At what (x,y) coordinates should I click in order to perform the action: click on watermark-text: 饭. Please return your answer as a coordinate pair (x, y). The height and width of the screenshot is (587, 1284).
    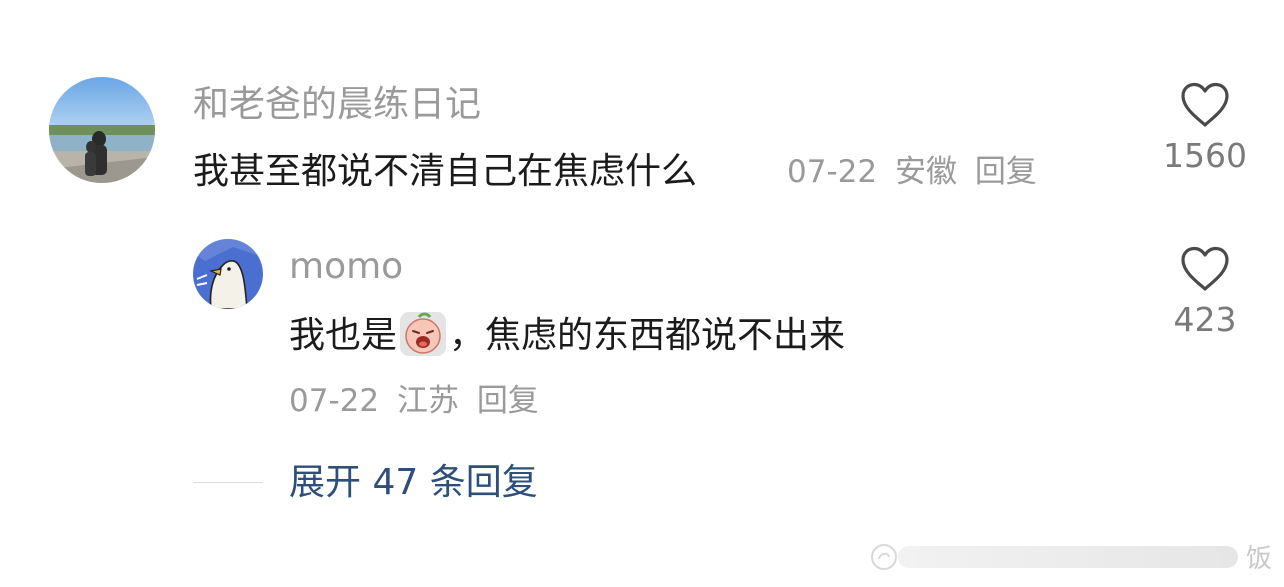
    Looking at the image, I should click on (1259, 559).